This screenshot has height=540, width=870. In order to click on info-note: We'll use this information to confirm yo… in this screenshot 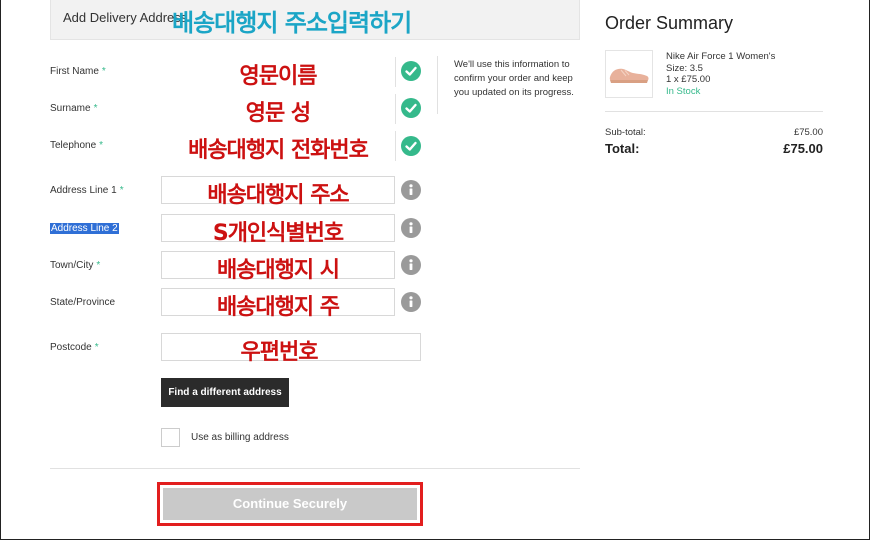, I will do `click(514, 78)`.